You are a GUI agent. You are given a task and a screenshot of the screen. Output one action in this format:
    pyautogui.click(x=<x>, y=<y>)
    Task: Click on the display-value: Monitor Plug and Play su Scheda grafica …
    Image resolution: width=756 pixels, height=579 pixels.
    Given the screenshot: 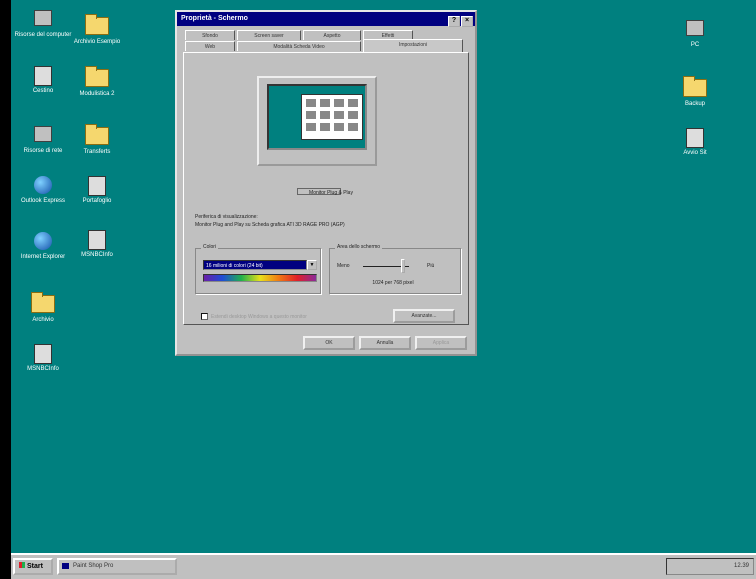 What is the action you would take?
    pyautogui.click(x=270, y=225)
    